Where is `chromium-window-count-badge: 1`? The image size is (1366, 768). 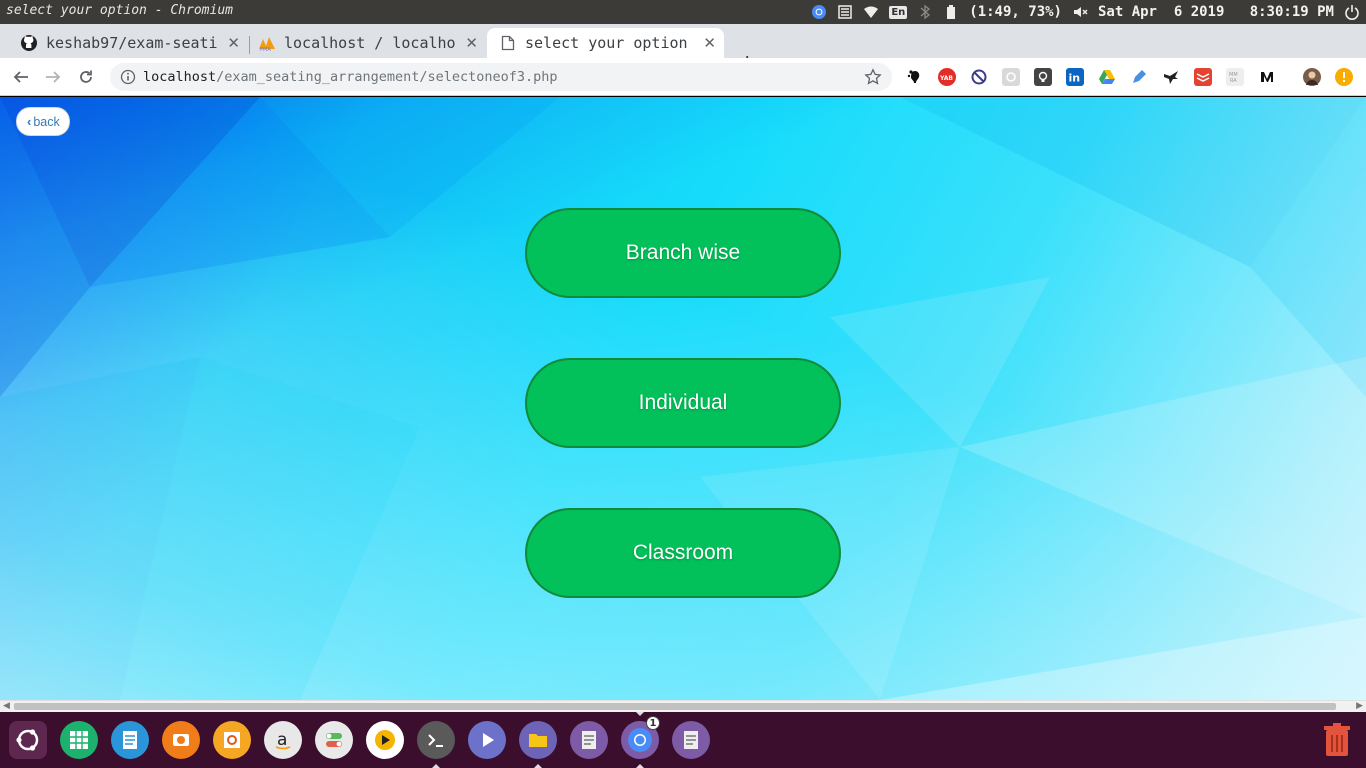 chromium-window-count-badge: 1 is located at coordinates (653, 723).